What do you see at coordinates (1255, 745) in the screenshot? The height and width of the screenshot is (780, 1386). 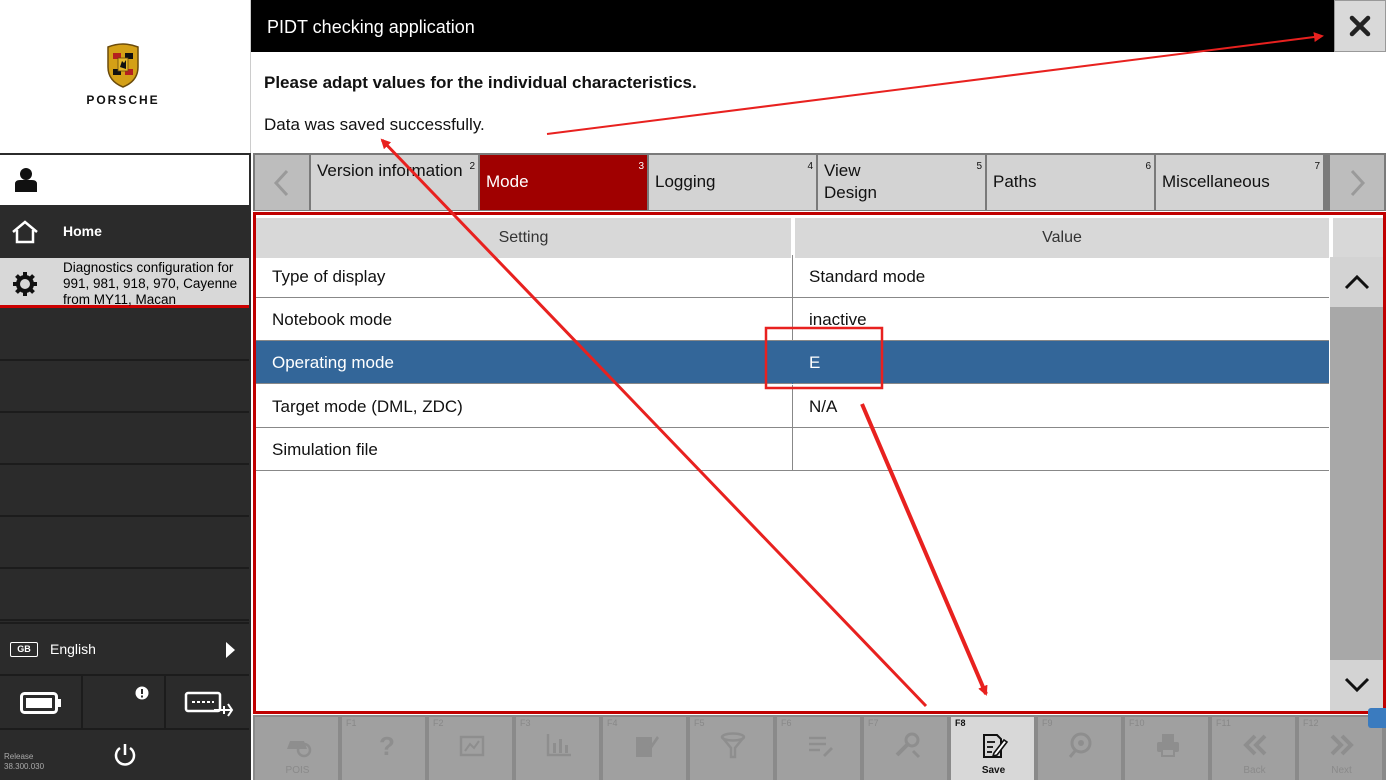 I see `back-icon` at bounding box center [1255, 745].